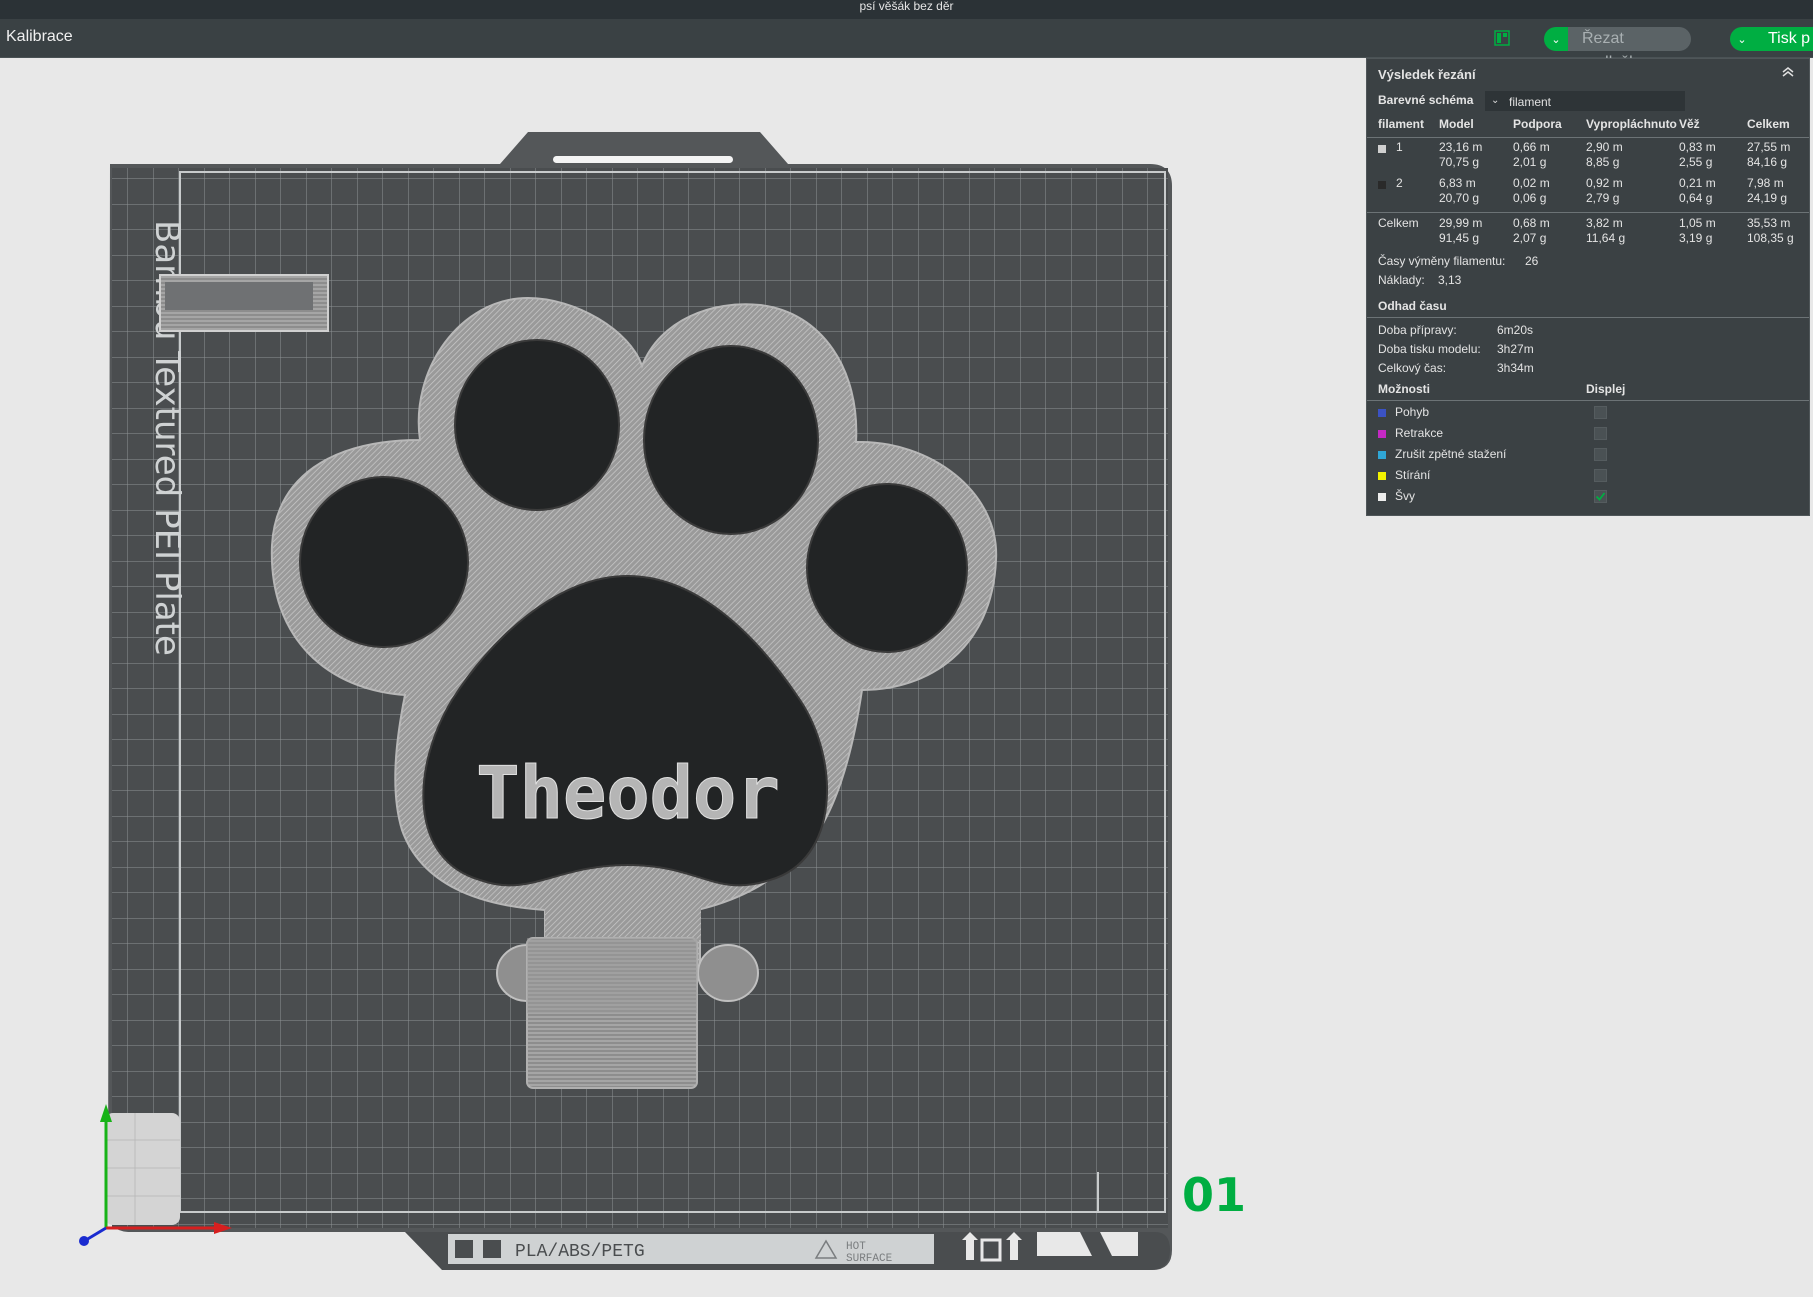 This screenshot has height=1297, width=1813. Describe the element at coordinates (1689, 124) in the screenshot. I see `col-header-tower: Věž` at that location.